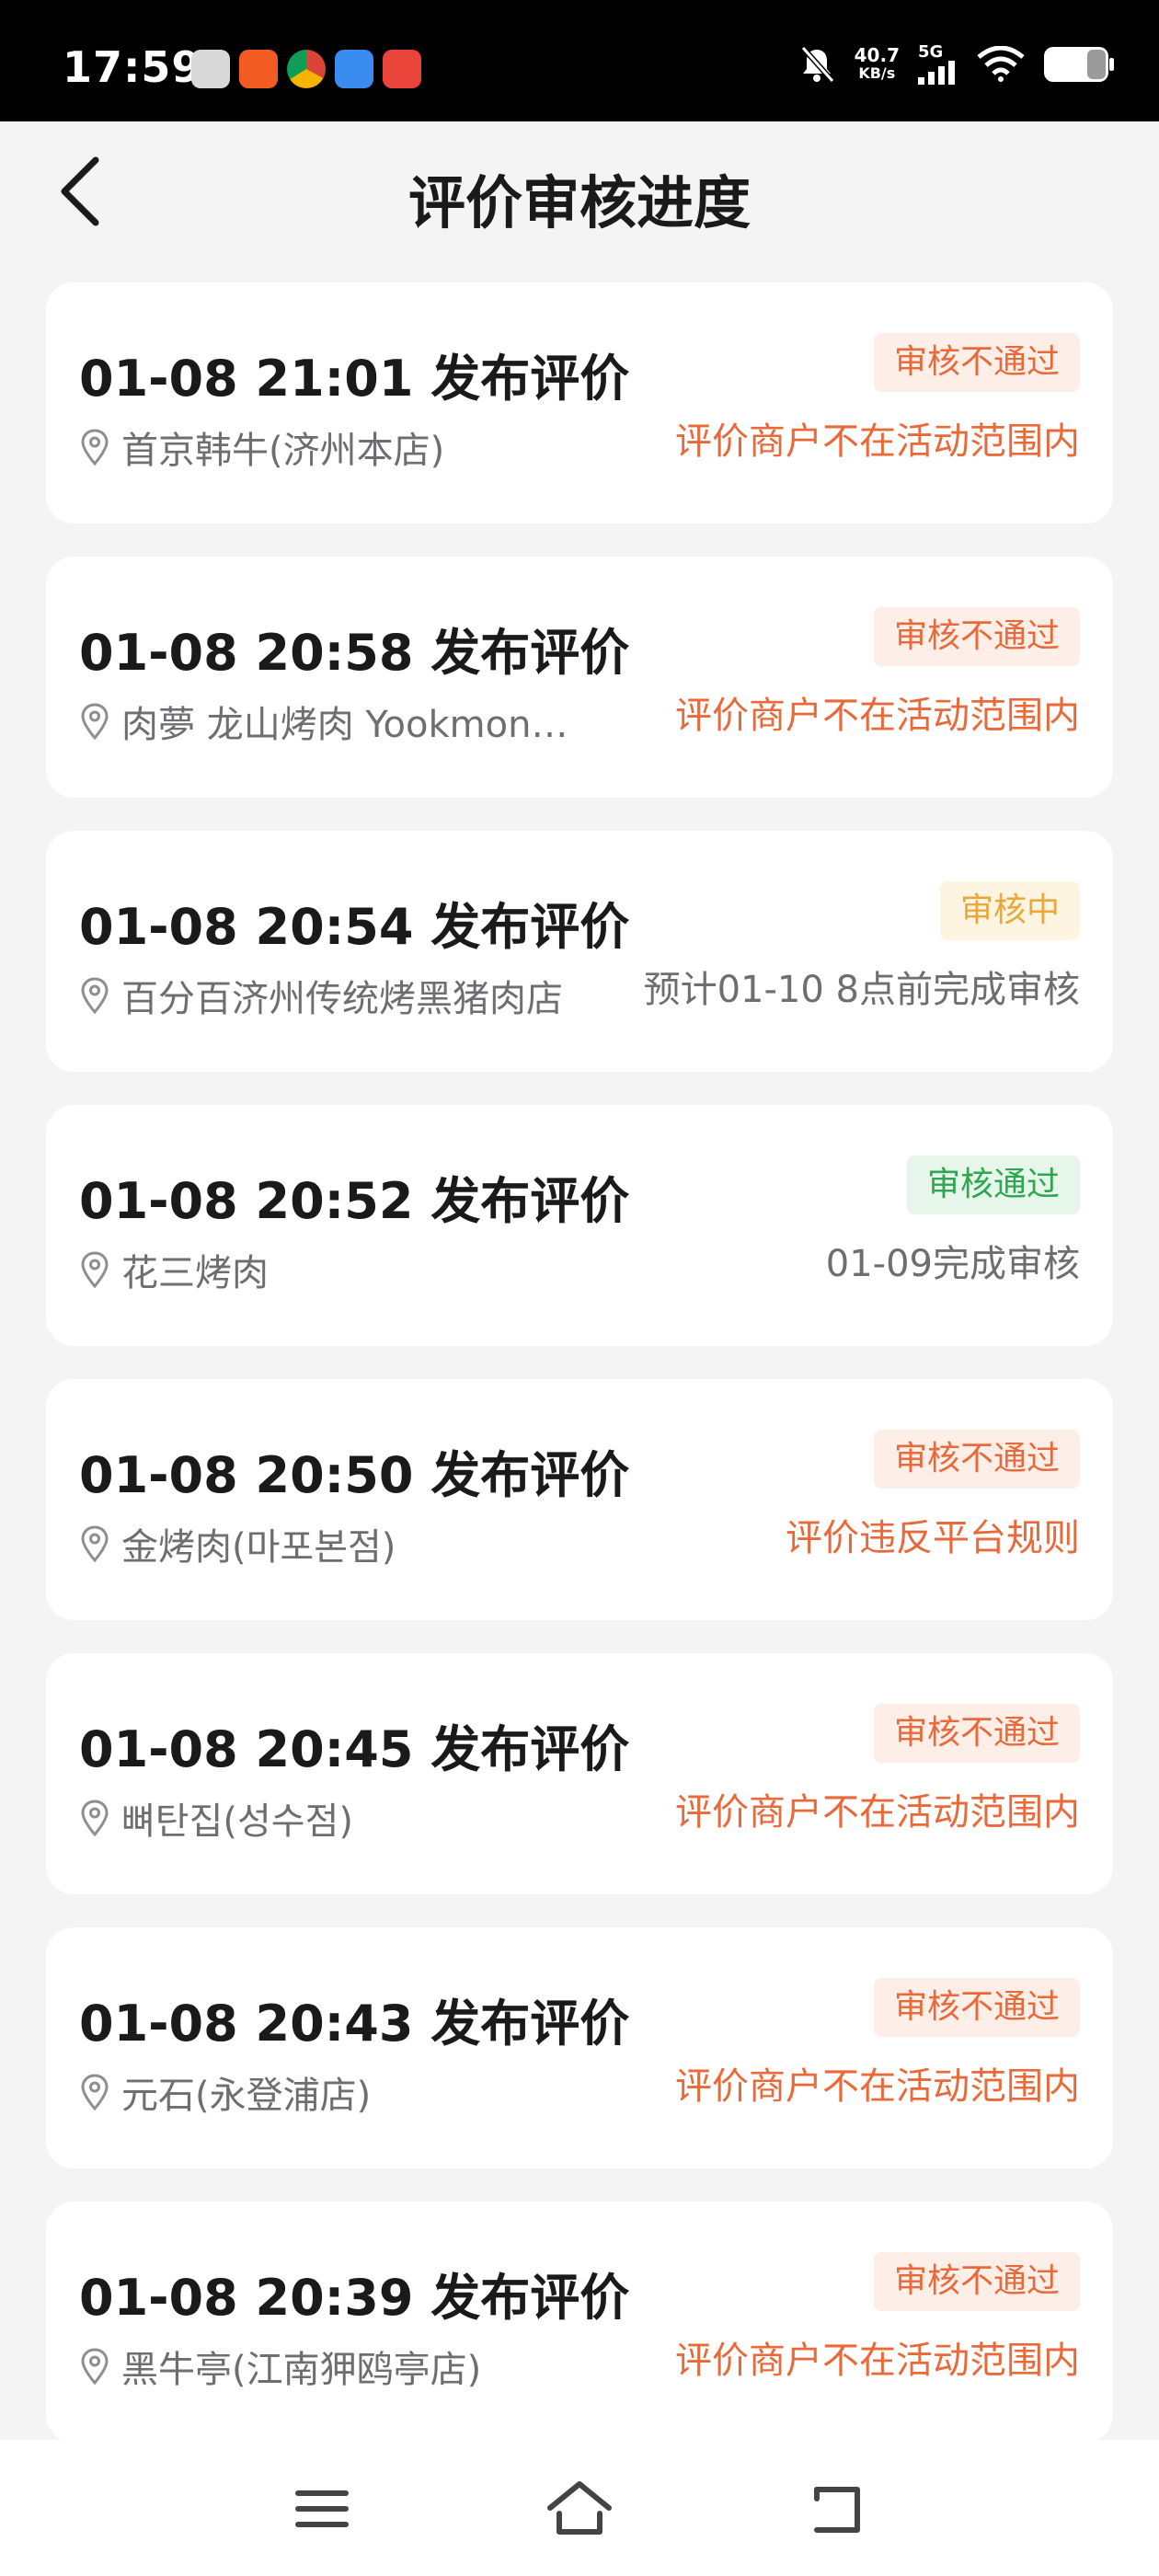 This screenshot has width=1159, height=2576. What do you see at coordinates (877, 73) in the screenshot?
I see `net-speed-unit: KB/s` at bounding box center [877, 73].